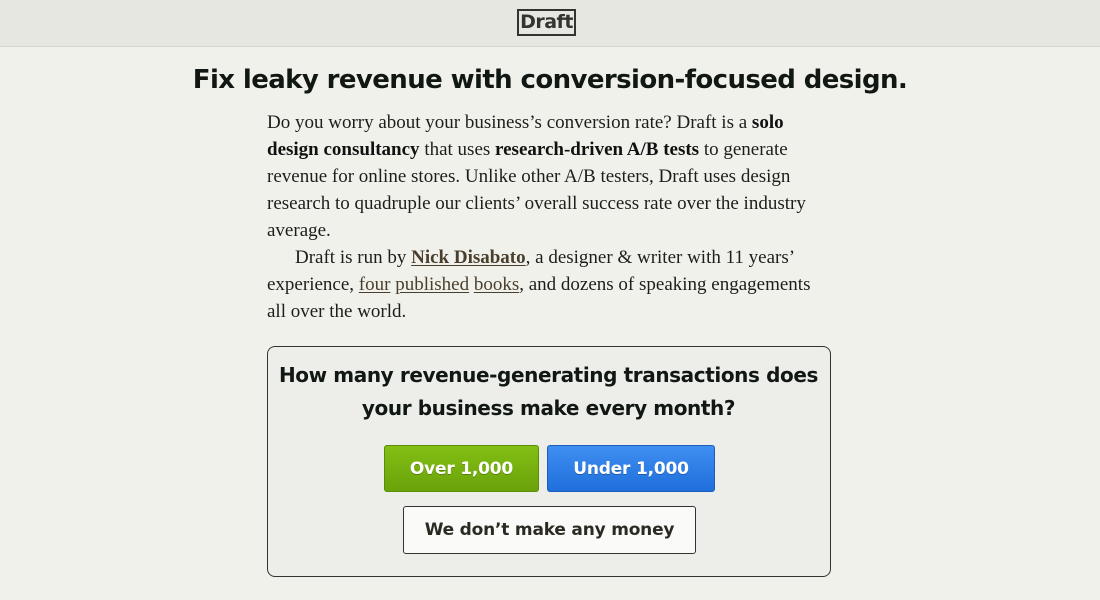 The height and width of the screenshot is (600, 1100). I want to click on book-link-four: four, so click(375, 284).